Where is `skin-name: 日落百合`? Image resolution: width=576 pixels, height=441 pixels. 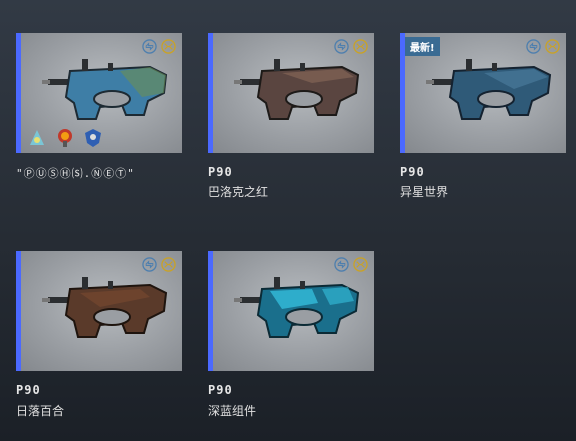
skin-name: 日落百合 is located at coordinates (40, 411).